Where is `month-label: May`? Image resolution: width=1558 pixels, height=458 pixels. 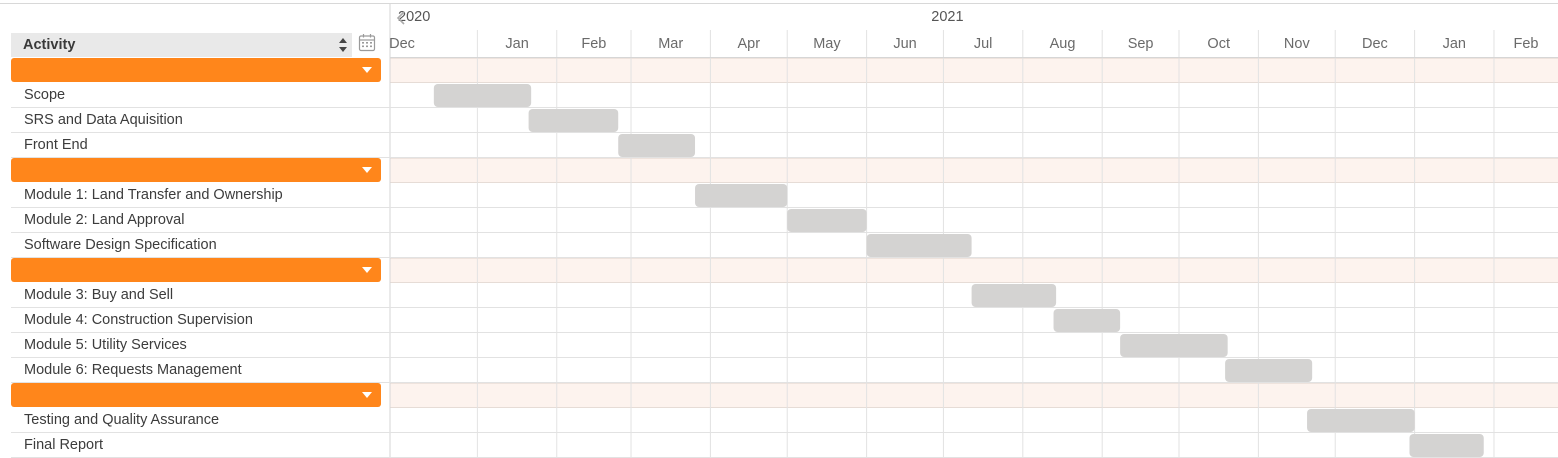 month-label: May is located at coordinates (827, 44).